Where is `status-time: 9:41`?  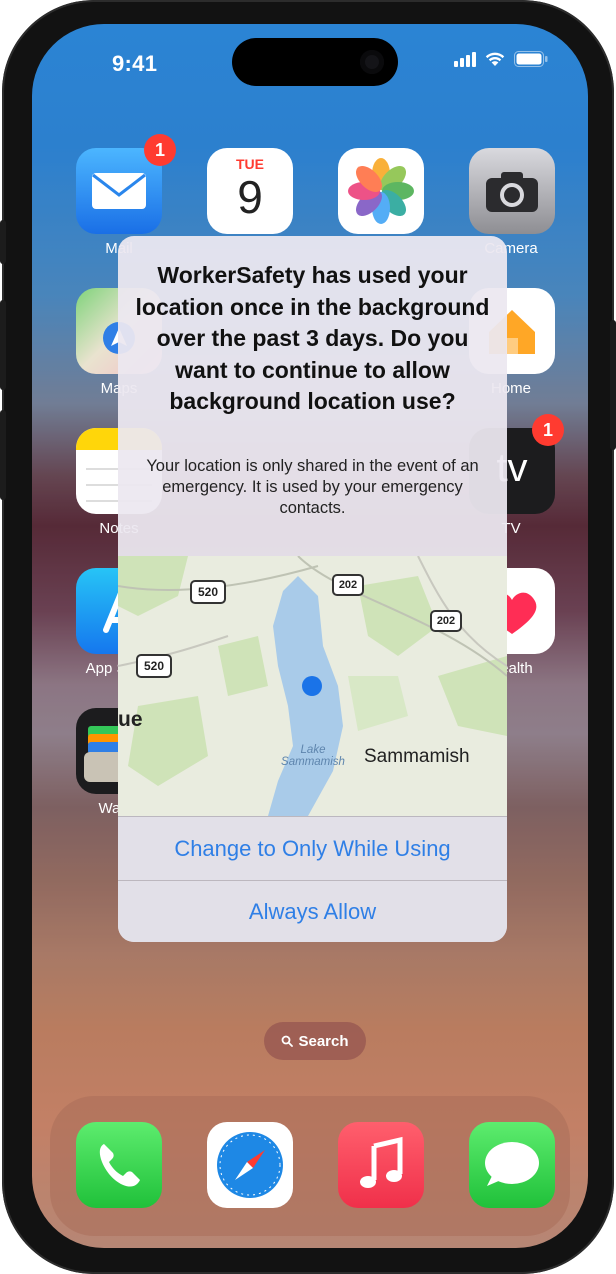 status-time: 9:41 is located at coordinates (135, 63).